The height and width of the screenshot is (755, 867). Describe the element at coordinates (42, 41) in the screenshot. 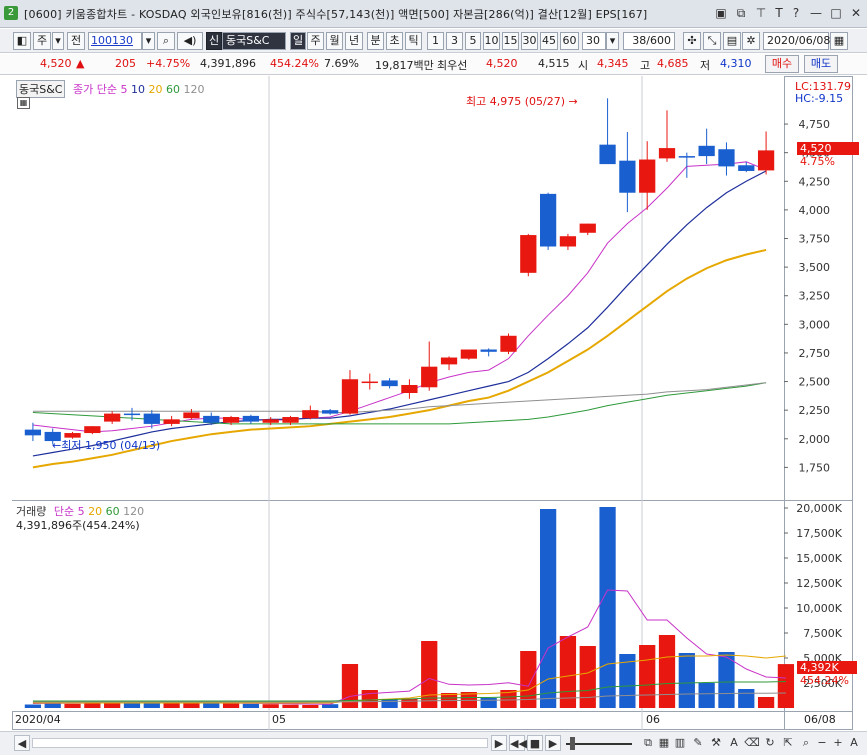

I see `mode-select: 주` at that location.